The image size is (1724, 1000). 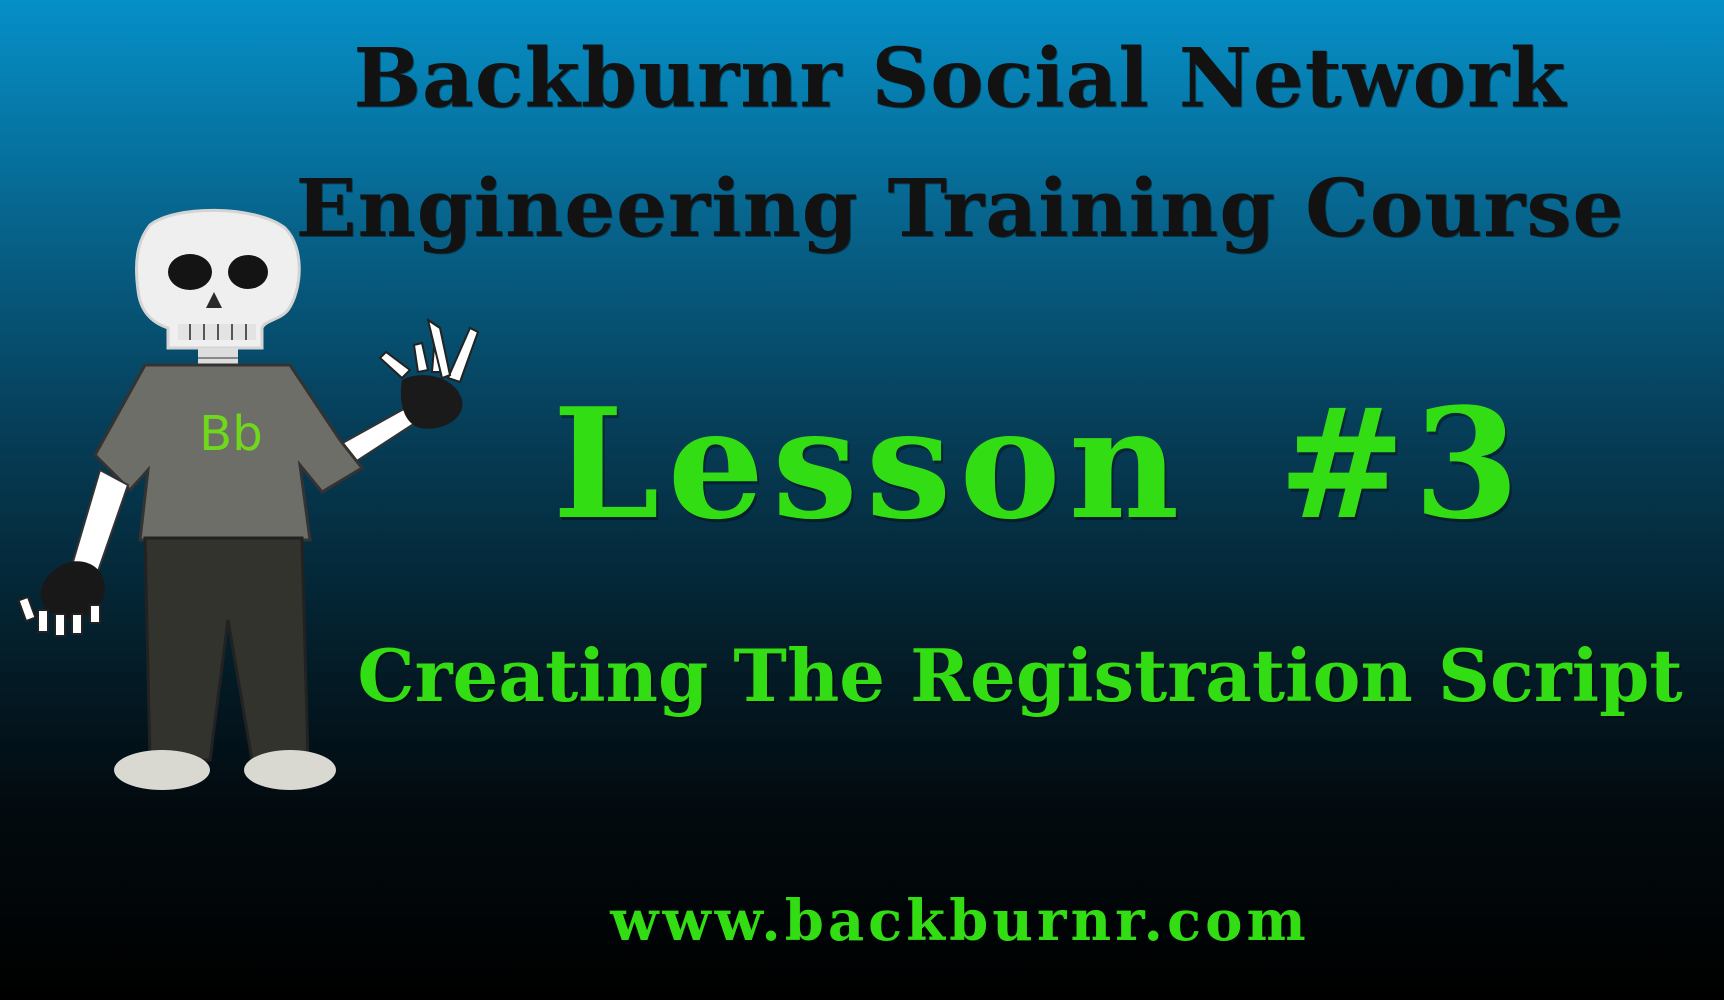 I want to click on lesson-number: Lesson #3, so click(x=1040, y=463).